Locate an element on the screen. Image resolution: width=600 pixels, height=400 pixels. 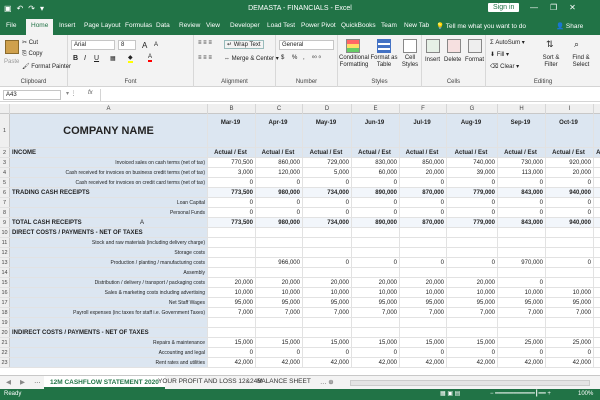
format-as-table-button: Format as Table is located at coordinates (384, 62).